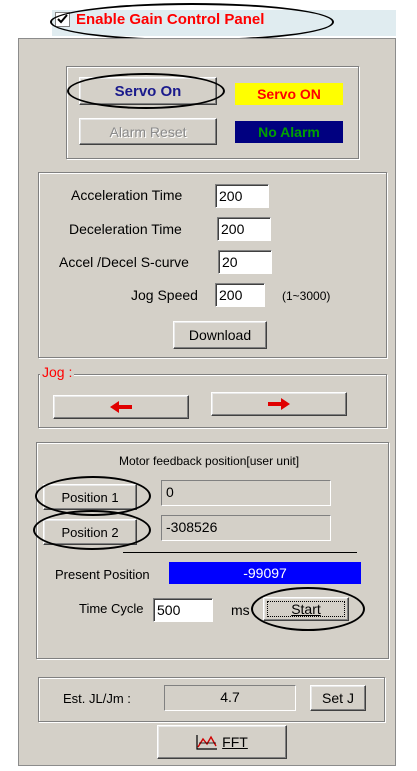 Image resolution: width=417 pixels, height=771 pixels. I want to click on scurve-field, so click(245, 262).